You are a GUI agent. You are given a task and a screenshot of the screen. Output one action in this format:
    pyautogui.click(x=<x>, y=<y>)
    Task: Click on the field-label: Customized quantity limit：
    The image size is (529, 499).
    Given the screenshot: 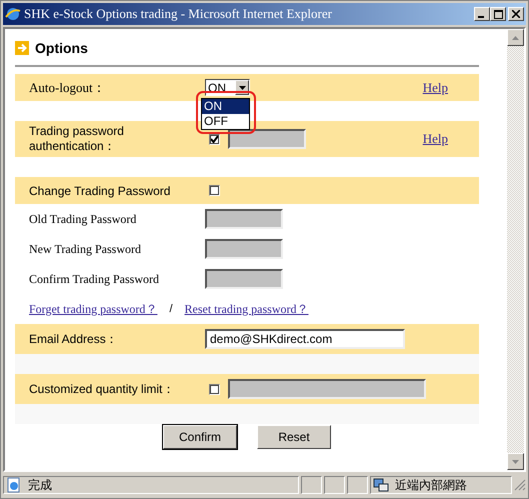 What is the action you would take?
    pyautogui.click(x=102, y=389)
    